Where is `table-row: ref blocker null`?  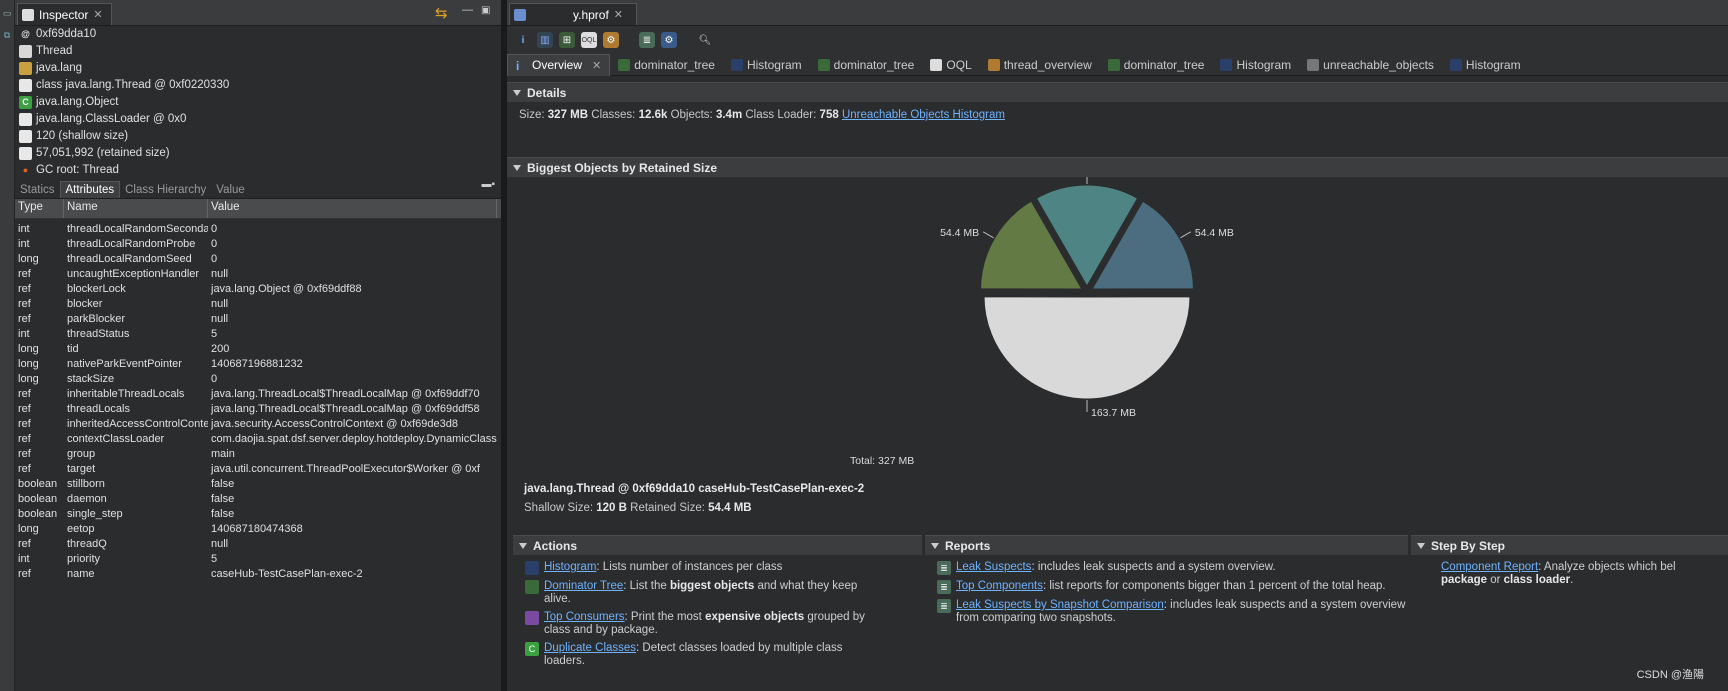 table-row: ref blocker null is located at coordinates (258, 304).